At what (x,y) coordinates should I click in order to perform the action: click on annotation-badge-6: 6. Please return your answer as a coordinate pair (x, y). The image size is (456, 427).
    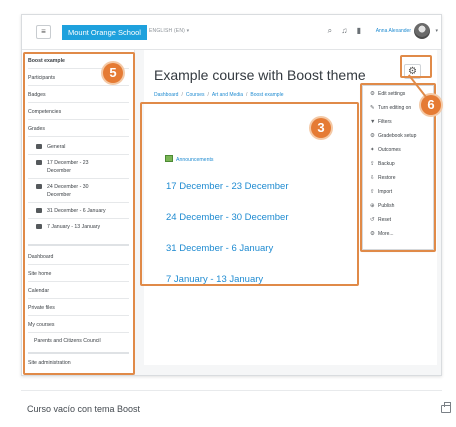
    Looking at the image, I should click on (431, 105).